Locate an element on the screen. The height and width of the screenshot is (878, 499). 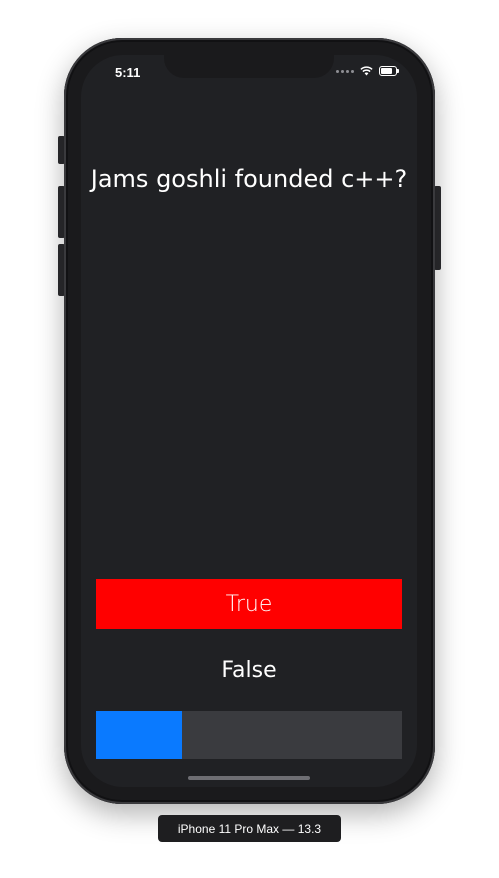
signal-dots-icon is located at coordinates (345, 71).